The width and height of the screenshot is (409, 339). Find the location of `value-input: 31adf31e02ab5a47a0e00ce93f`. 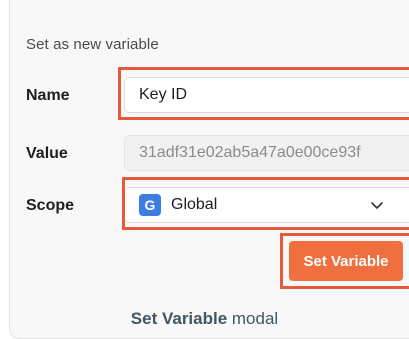

value-input: 31adf31e02ab5a47a0e00ce93f is located at coordinates (266, 153).